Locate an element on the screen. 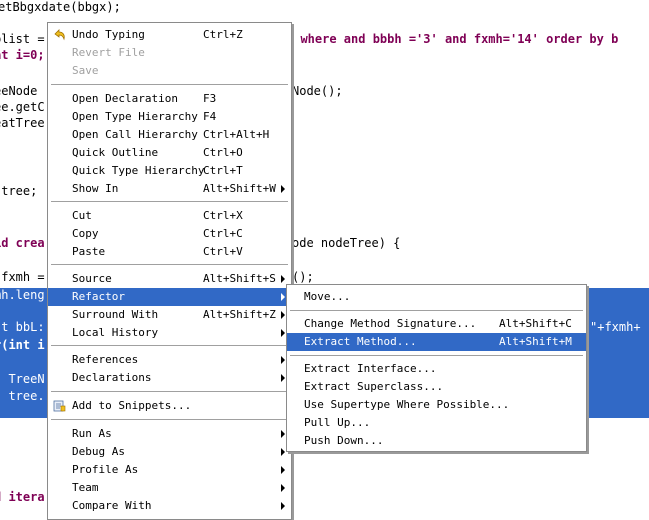  snippet-icon is located at coordinates (59, 406).